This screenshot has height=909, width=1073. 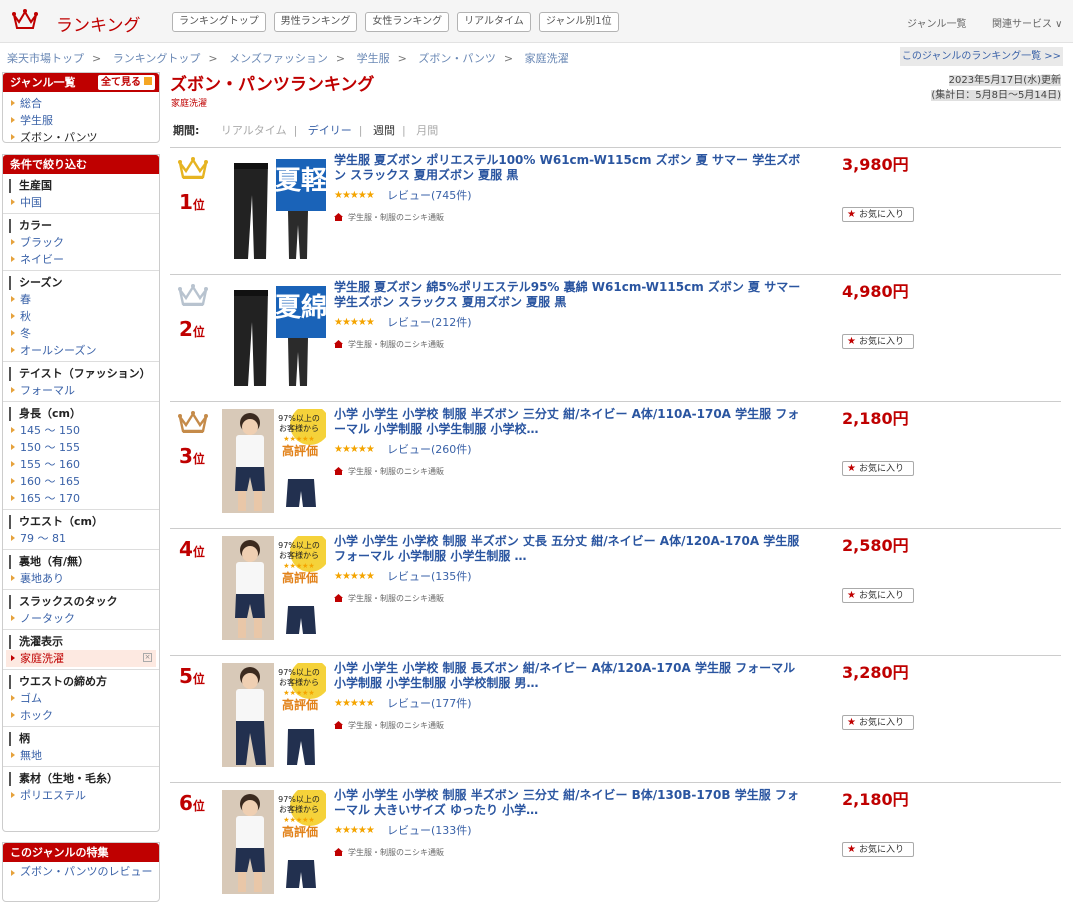 I want to click on favorite-label: お気に入り, so click(x=881, y=215).